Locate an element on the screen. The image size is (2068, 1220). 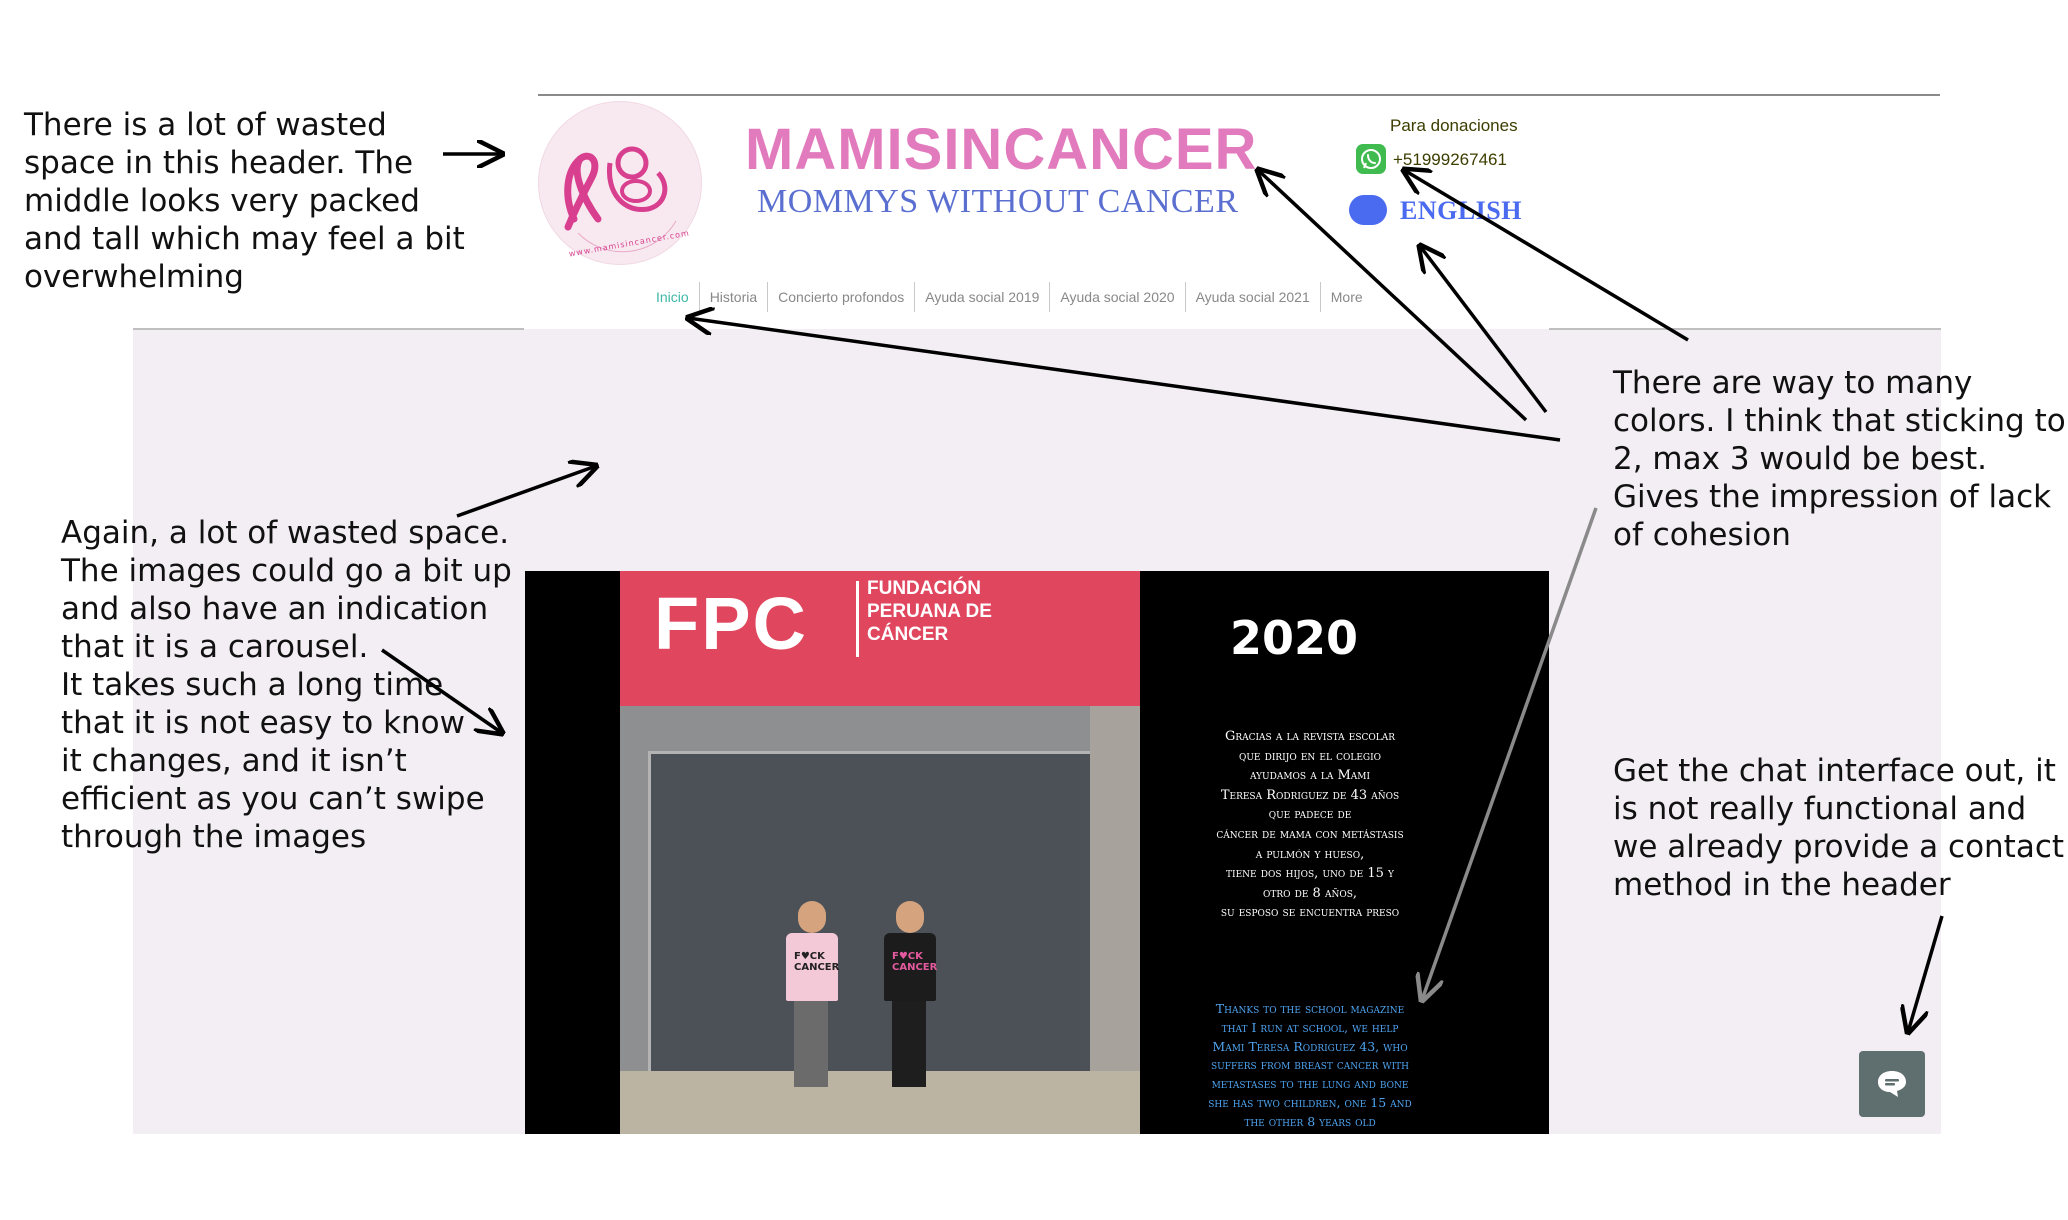
arrow-to-nav-active is located at coordinates (1124, 380).